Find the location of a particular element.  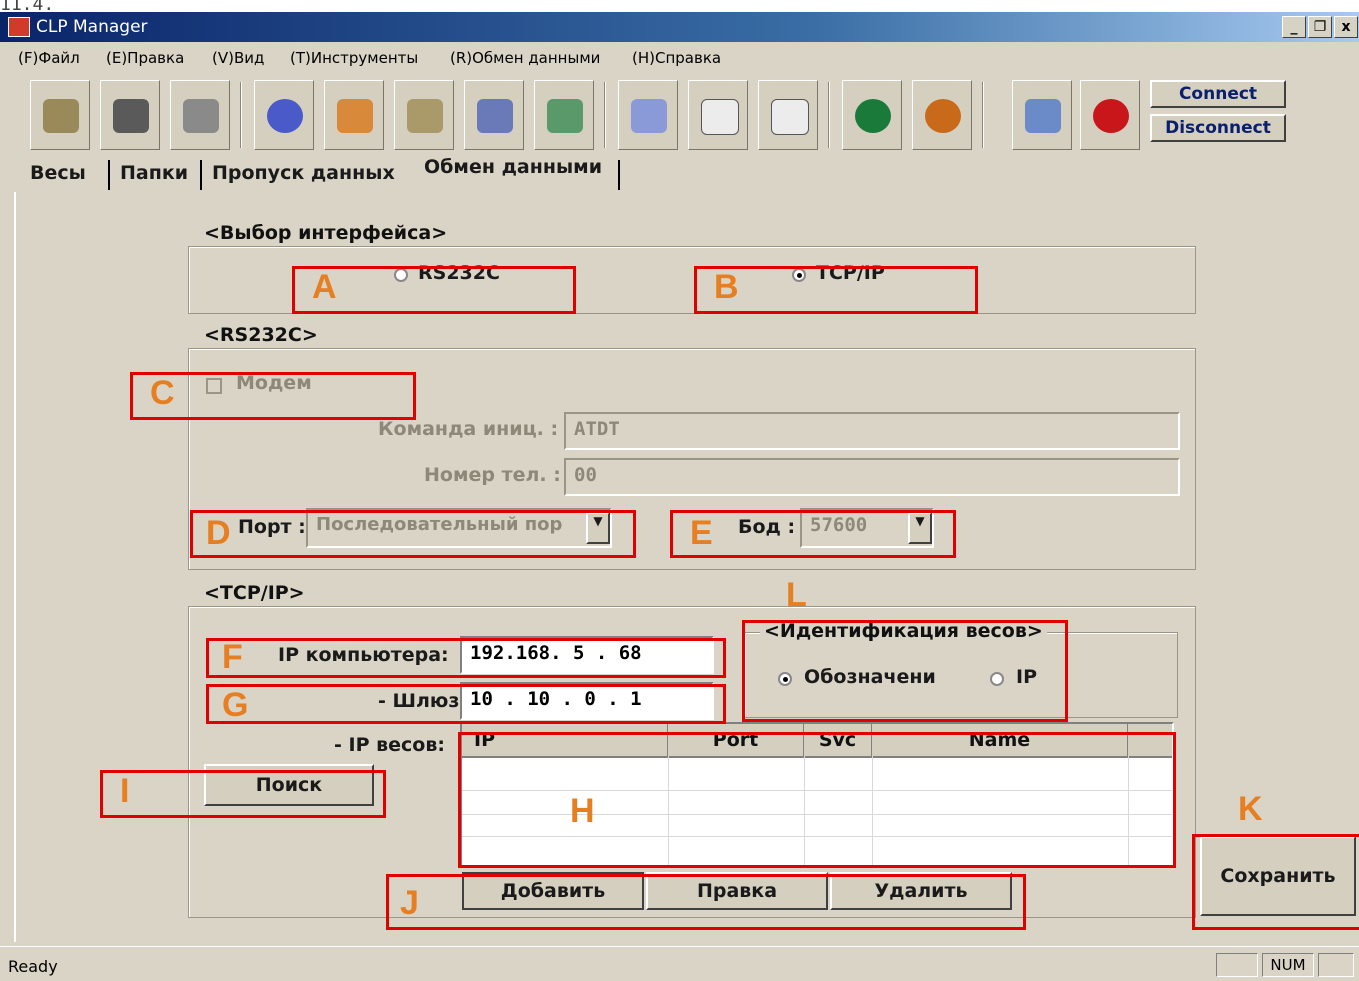

callout-box-l is located at coordinates (905, 671).